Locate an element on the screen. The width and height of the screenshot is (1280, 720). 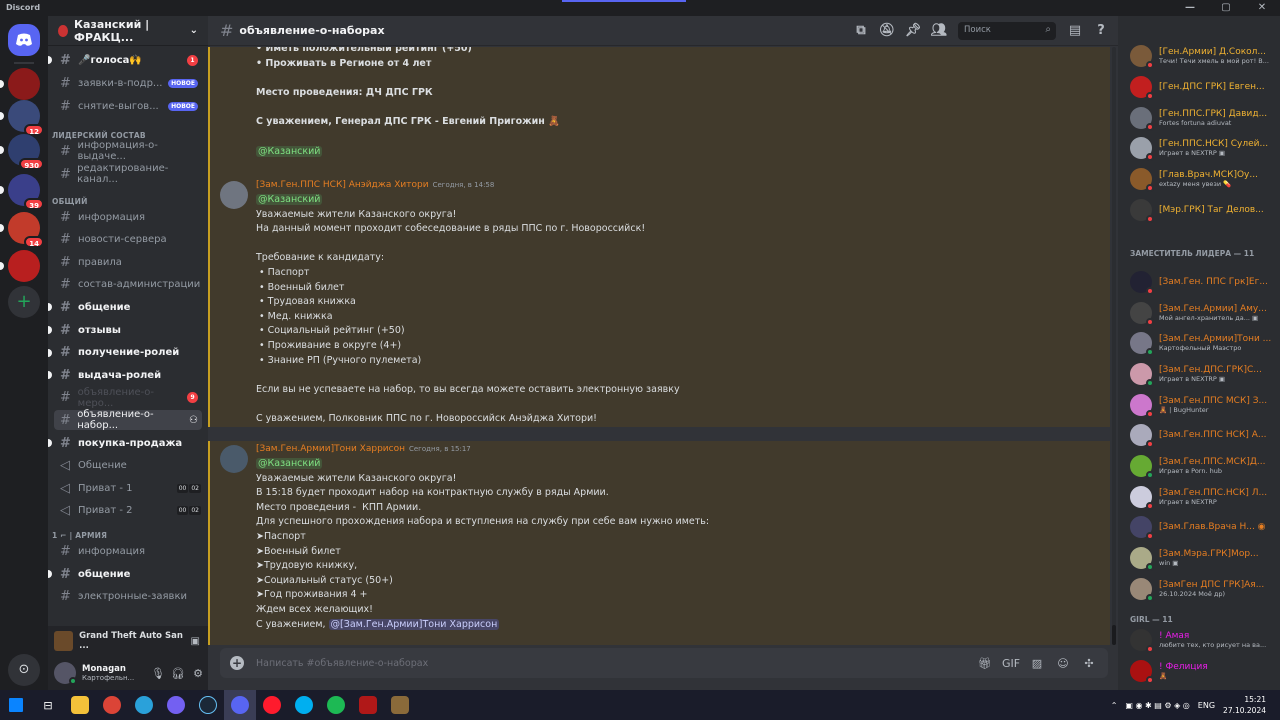
channel-item: # получение-ролей is located at coordinates (125, 353).